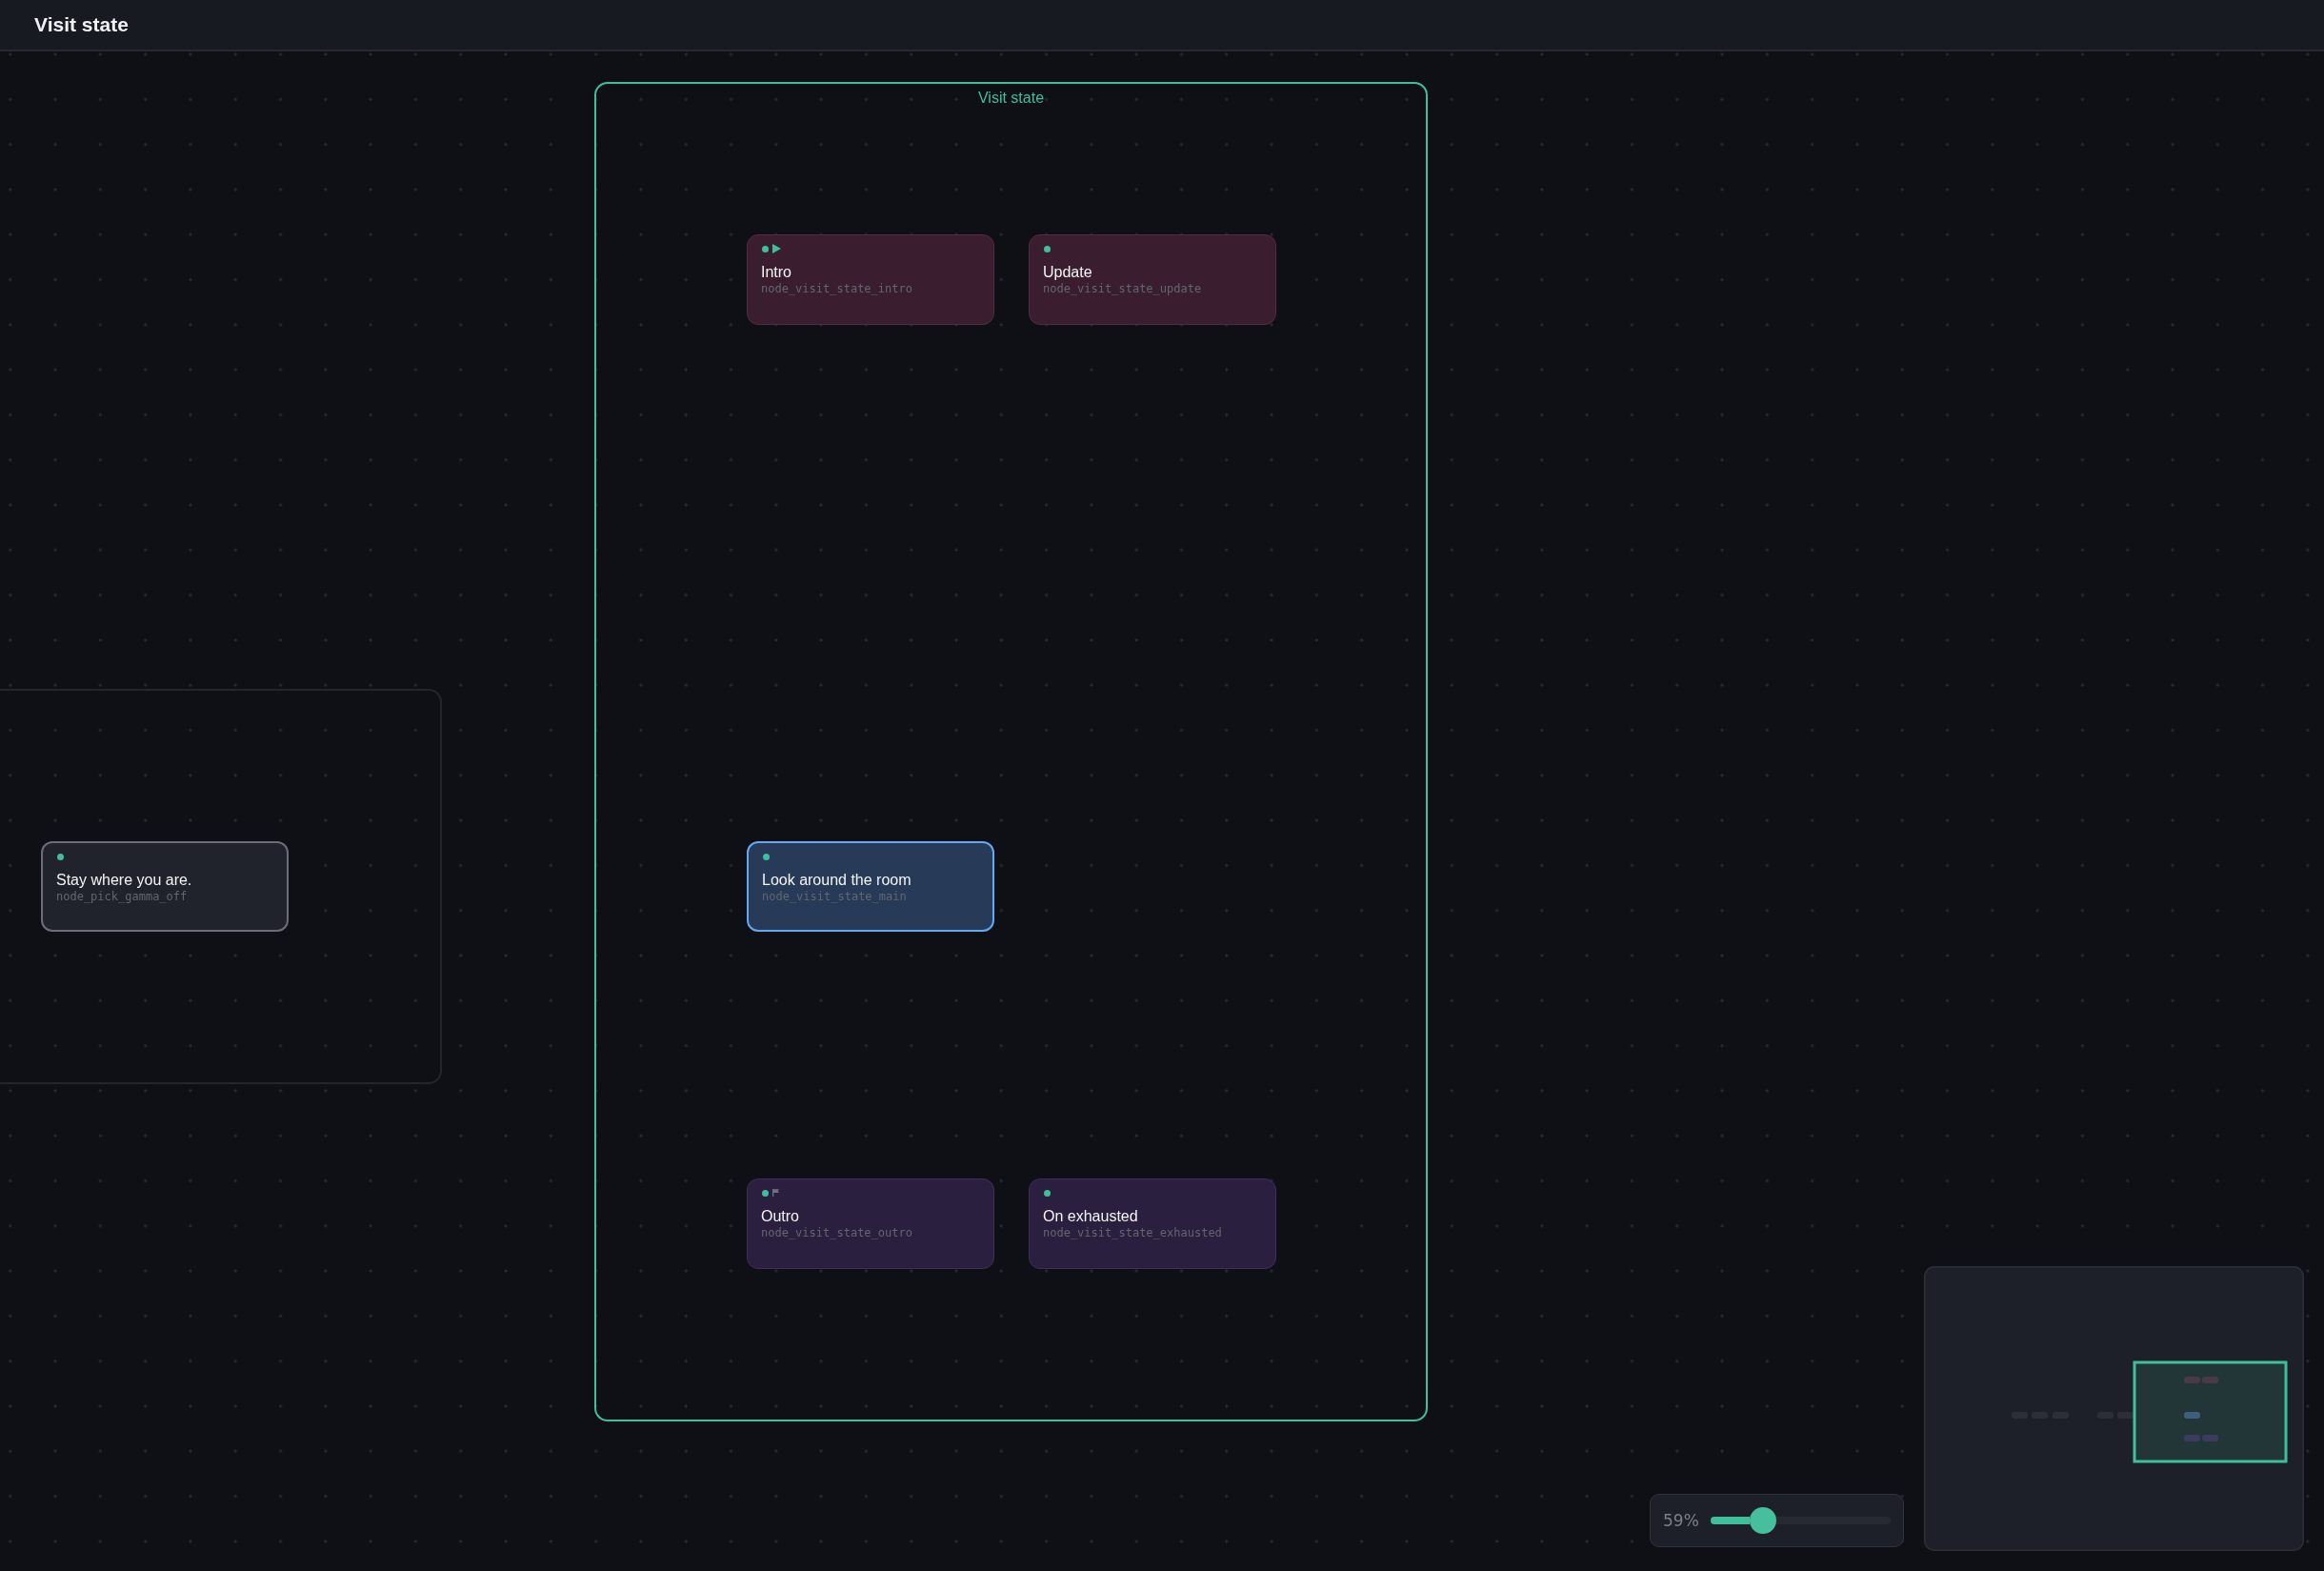 This screenshot has height=1571, width=2324. I want to click on flow-node: Stay where you are. node_pick_gamma_off, so click(165, 886).